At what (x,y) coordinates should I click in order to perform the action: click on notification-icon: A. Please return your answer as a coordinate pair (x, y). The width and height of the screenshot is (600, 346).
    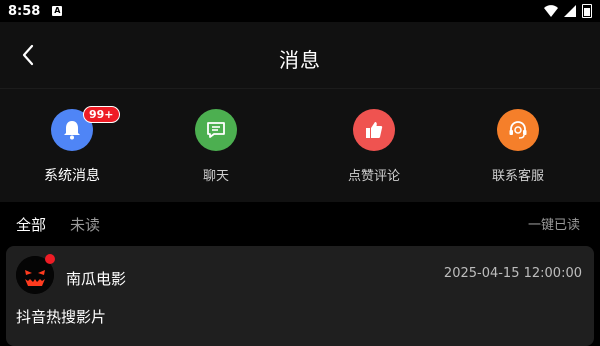
    Looking at the image, I should click on (57, 11).